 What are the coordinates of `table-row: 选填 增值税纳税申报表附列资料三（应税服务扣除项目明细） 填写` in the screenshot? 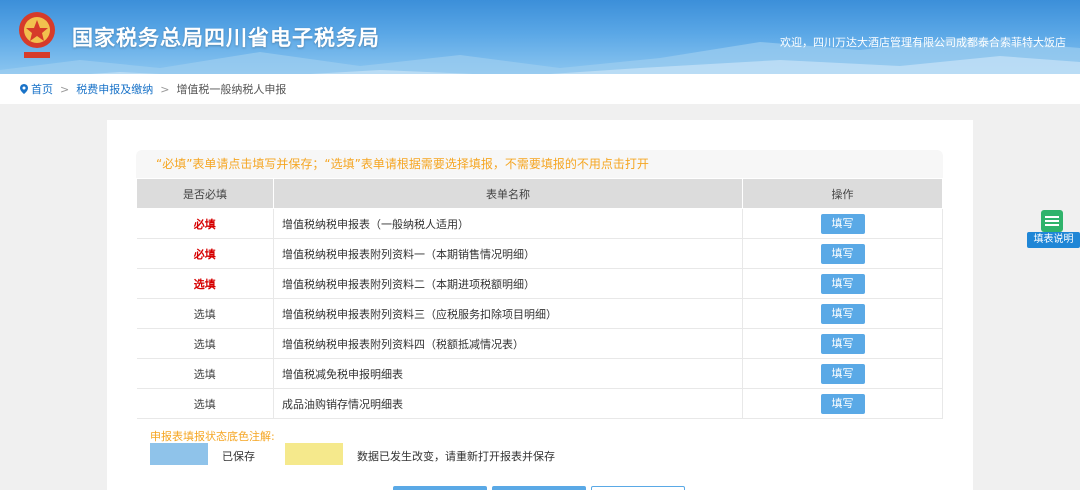 It's located at (539, 313).